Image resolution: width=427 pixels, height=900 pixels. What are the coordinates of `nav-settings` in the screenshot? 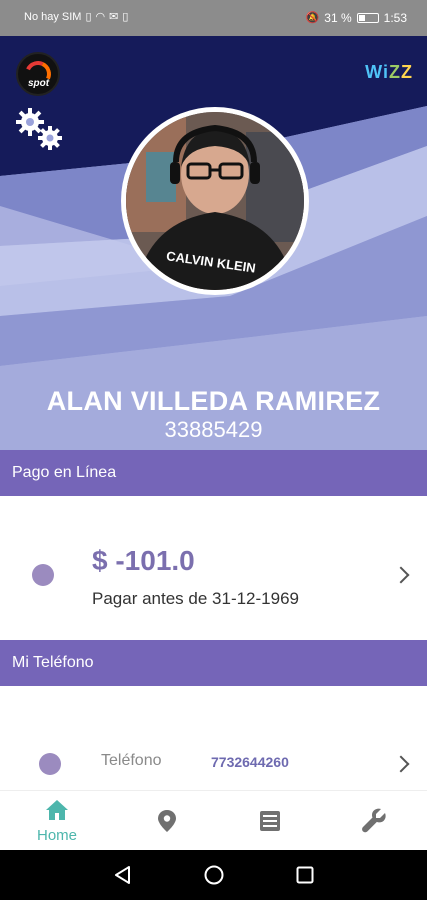 It's located at (374, 821).